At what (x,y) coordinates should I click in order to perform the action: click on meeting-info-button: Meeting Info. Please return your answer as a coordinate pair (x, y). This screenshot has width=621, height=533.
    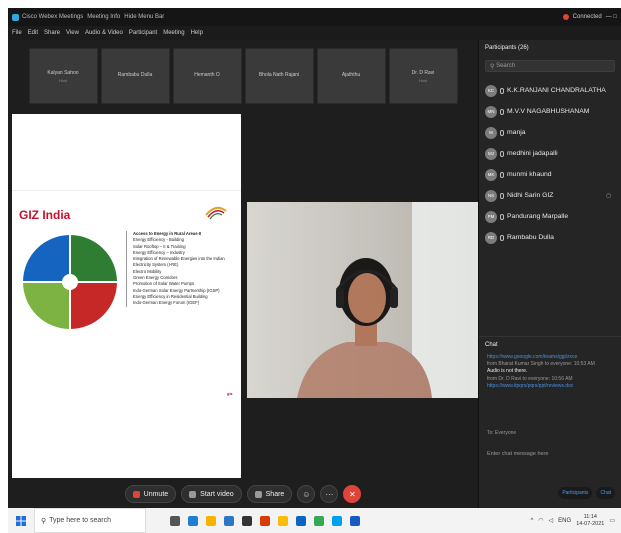
    Looking at the image, I should click on (103, 17).